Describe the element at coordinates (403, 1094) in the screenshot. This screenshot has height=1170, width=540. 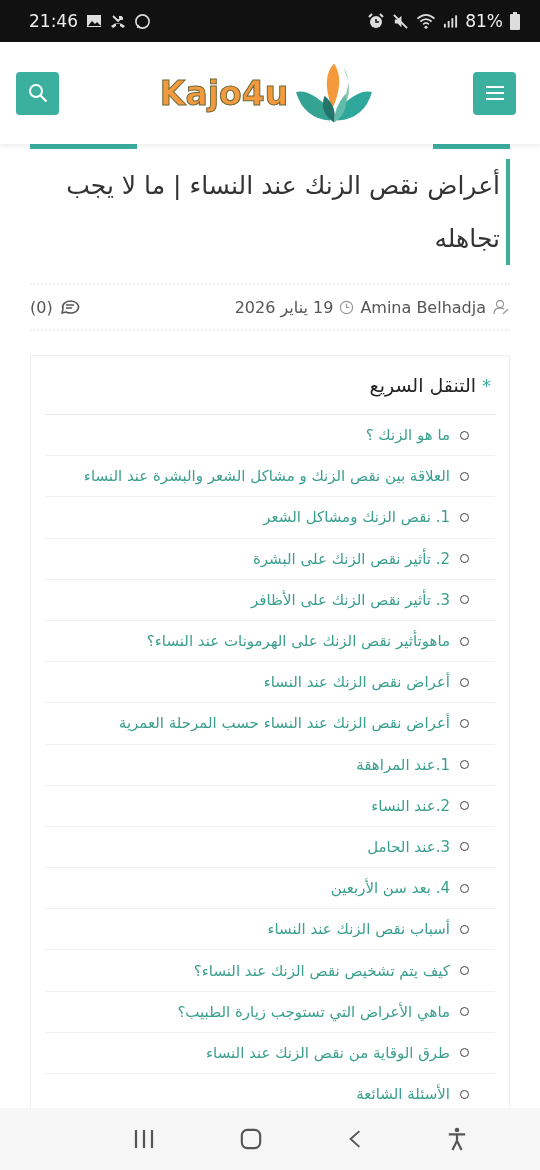
I see `toc-link: الأسئلة الشائعة` at that location.